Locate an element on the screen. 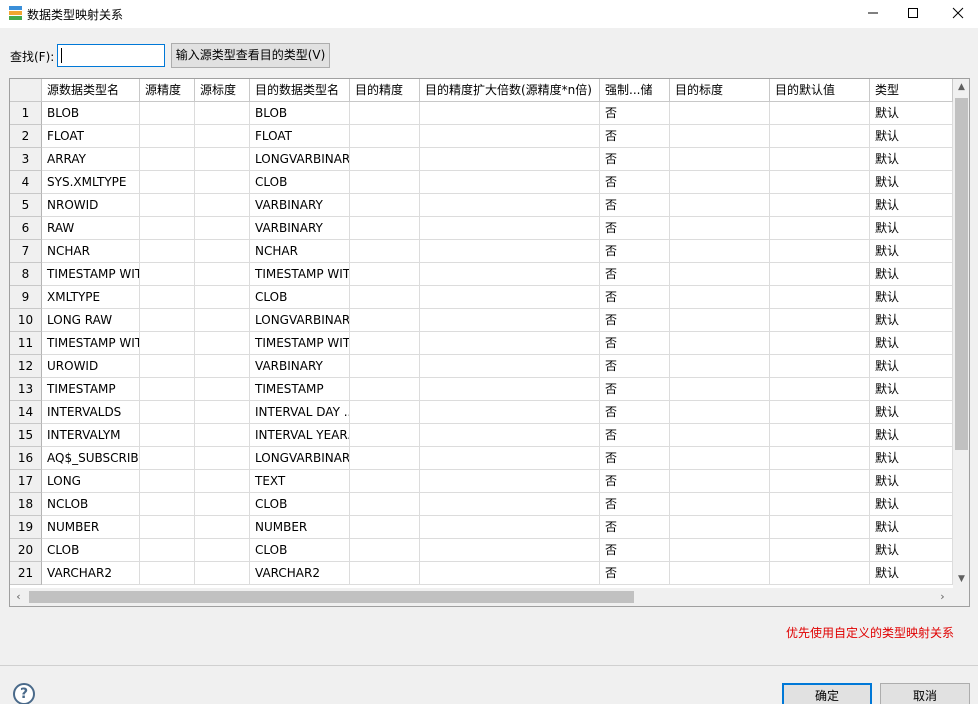 The image size is (978, 704). table-cell: TEXT is located at coordinates (300, 481).